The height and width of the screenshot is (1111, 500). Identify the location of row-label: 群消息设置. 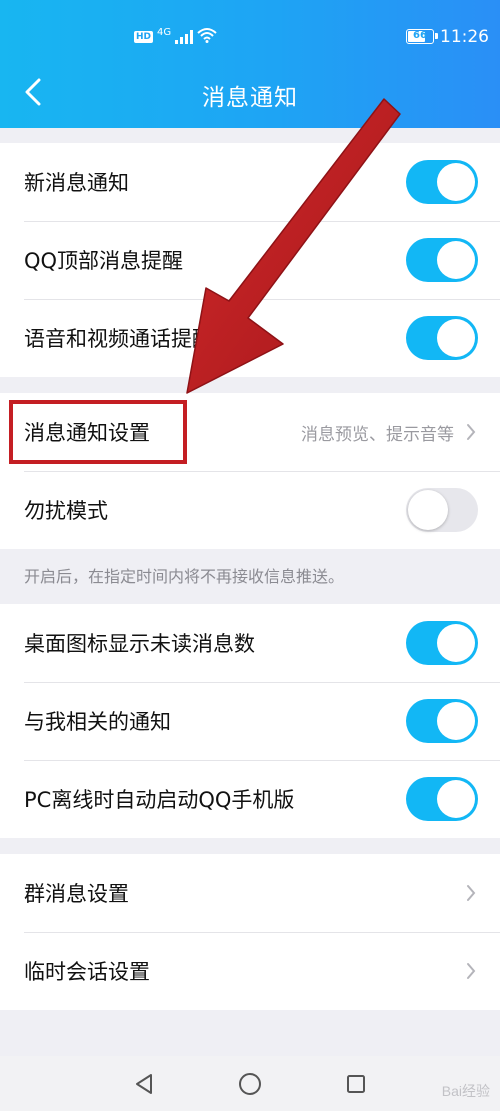
(76, 894).